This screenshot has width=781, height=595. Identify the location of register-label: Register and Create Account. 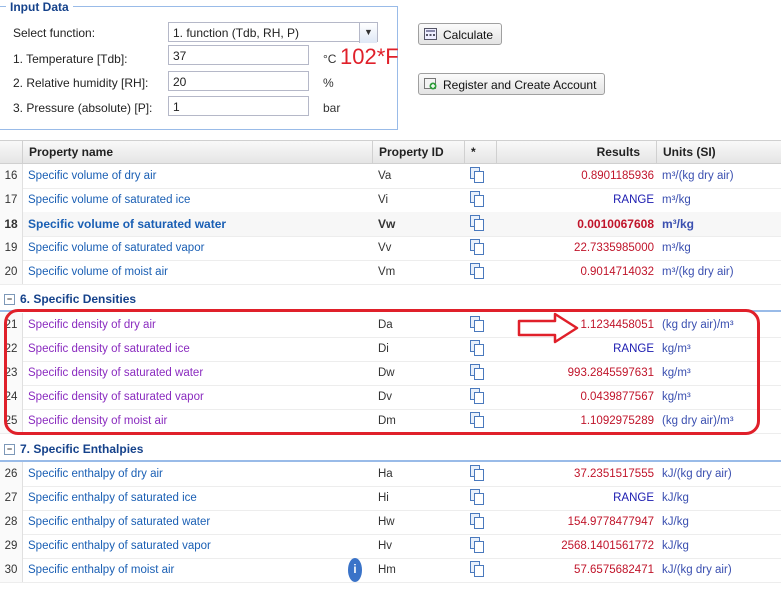
(520, 85).